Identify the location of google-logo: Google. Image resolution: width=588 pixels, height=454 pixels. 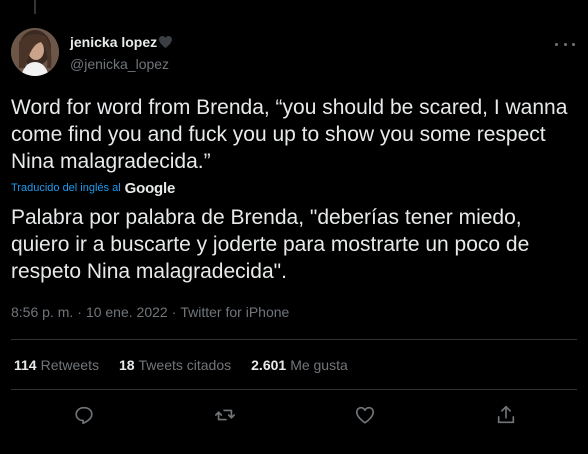
(150, 188).